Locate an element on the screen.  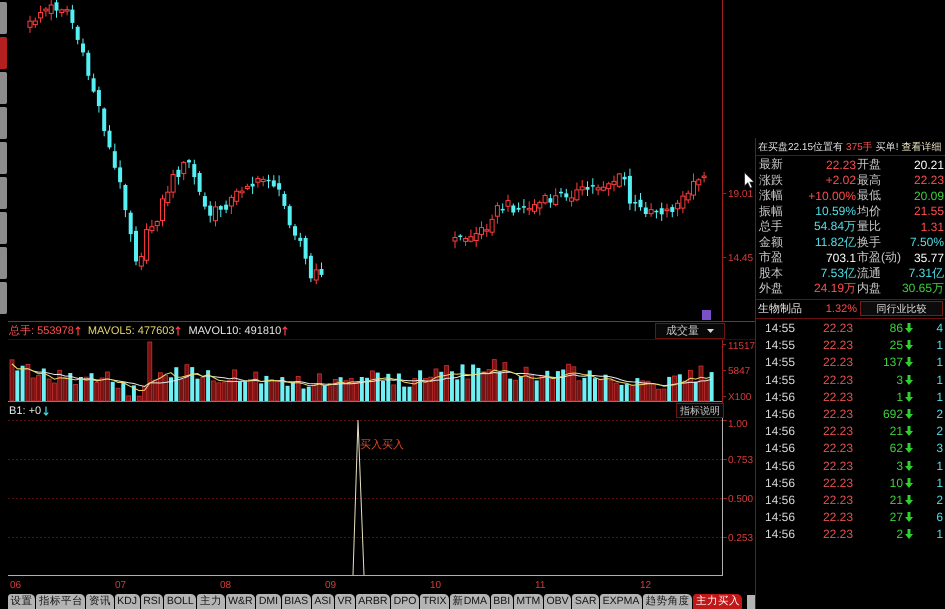
quote-value: 7.31亿 is located at coordinates (926, 273).